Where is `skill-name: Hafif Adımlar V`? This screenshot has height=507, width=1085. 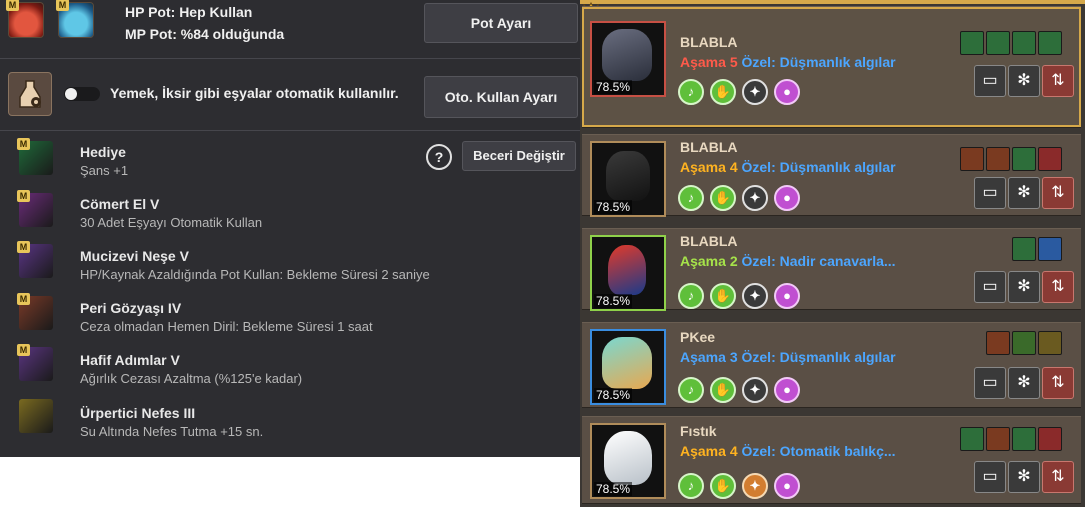 skill-name: Hafif Adımlar V is located at coordinates (130, 360).